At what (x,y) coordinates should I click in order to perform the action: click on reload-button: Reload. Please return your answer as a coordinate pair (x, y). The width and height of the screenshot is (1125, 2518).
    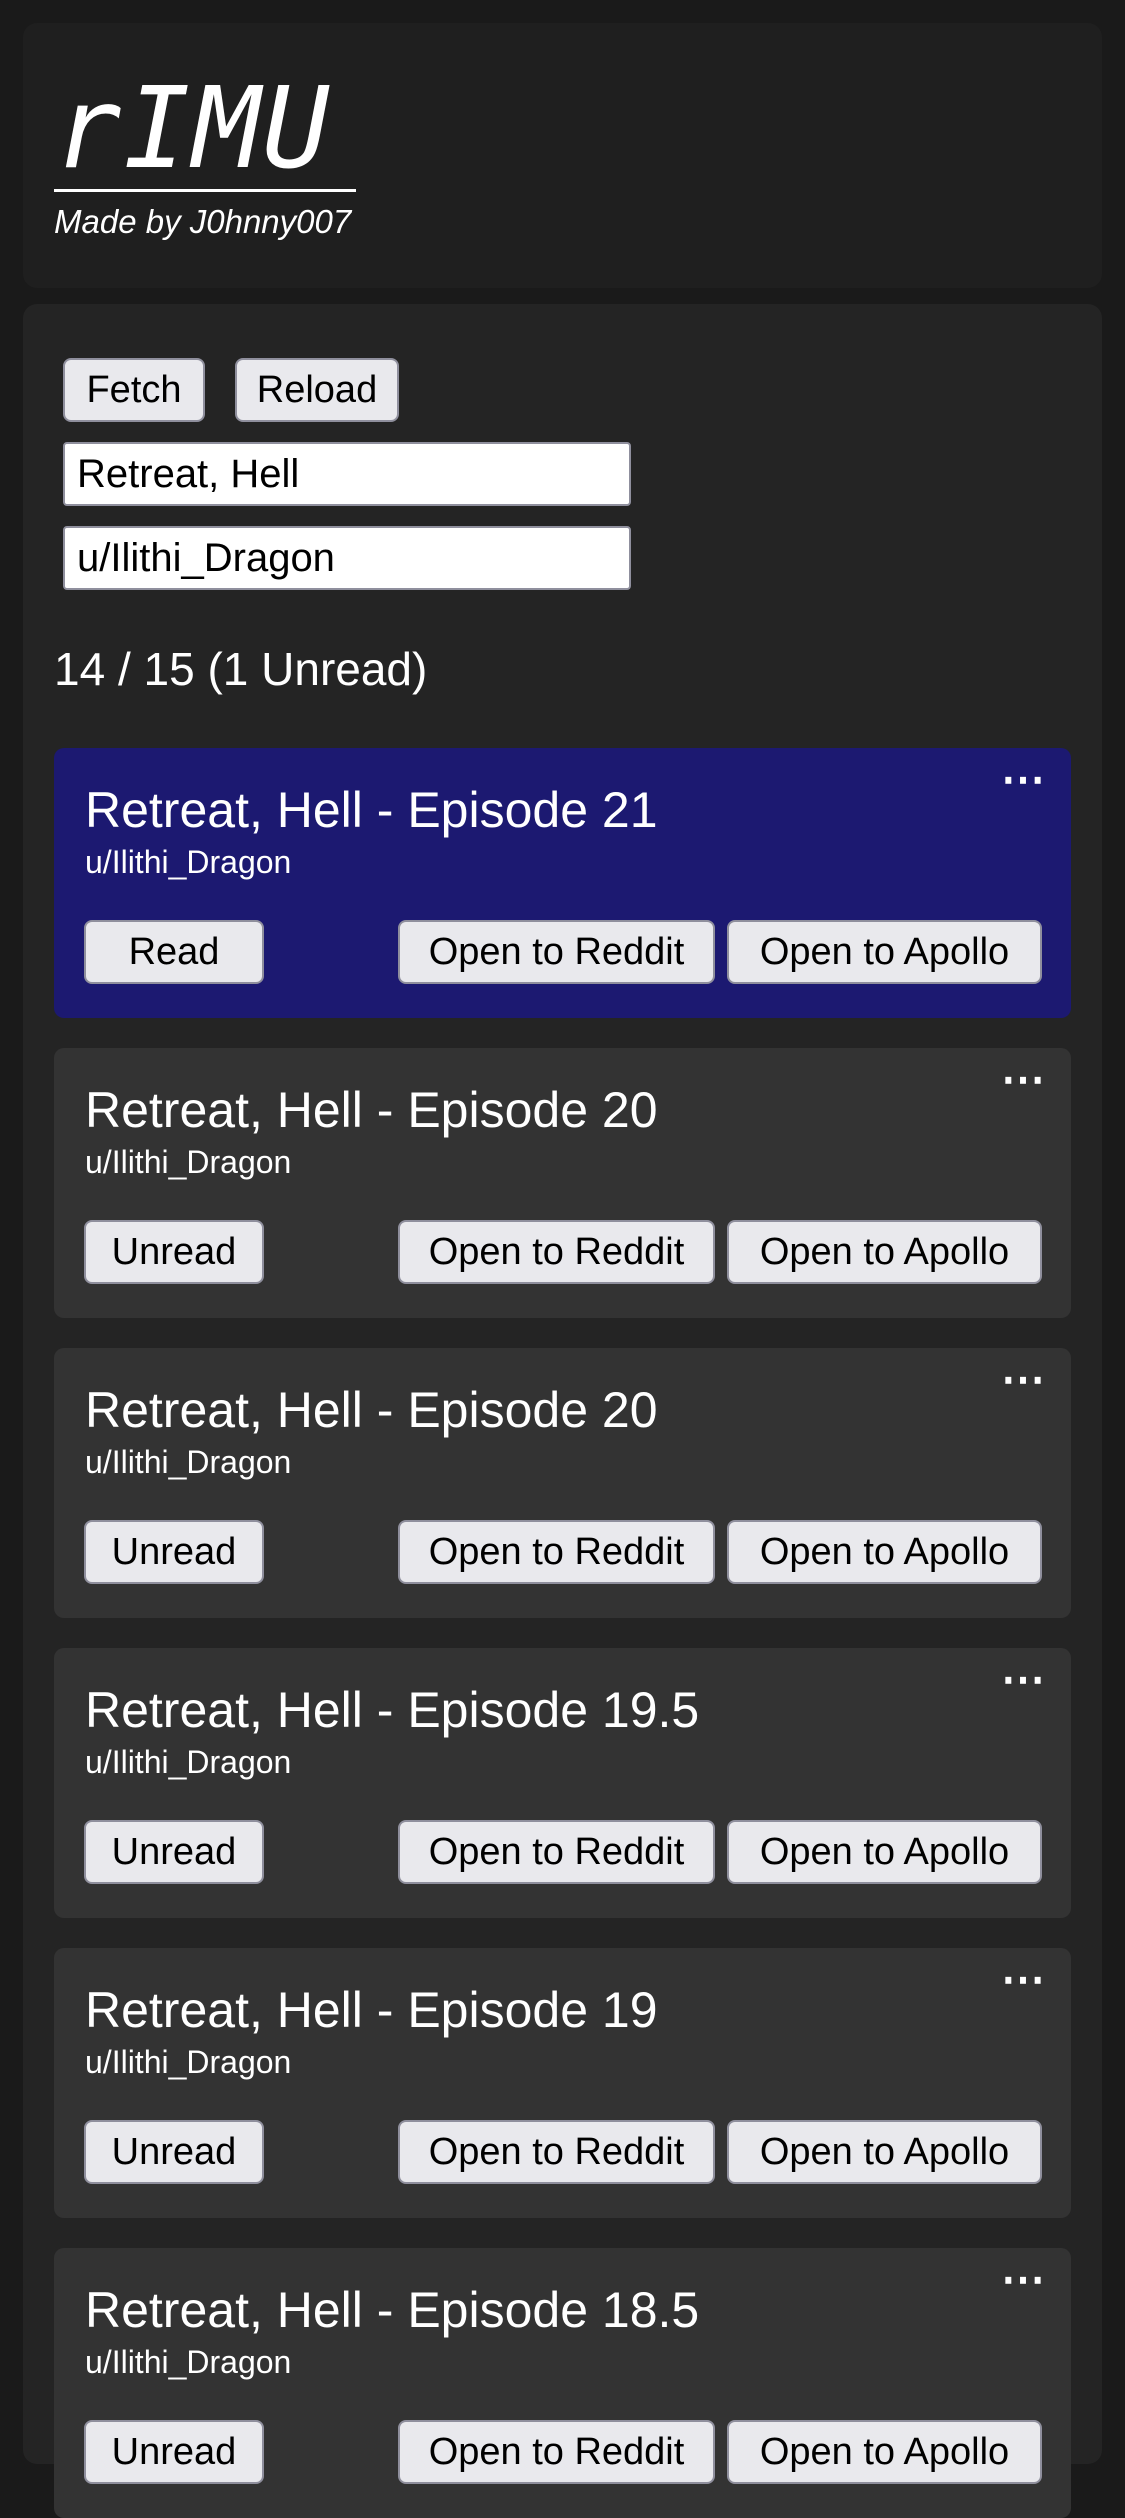
    Looking at the image, I should click on (317, 390).